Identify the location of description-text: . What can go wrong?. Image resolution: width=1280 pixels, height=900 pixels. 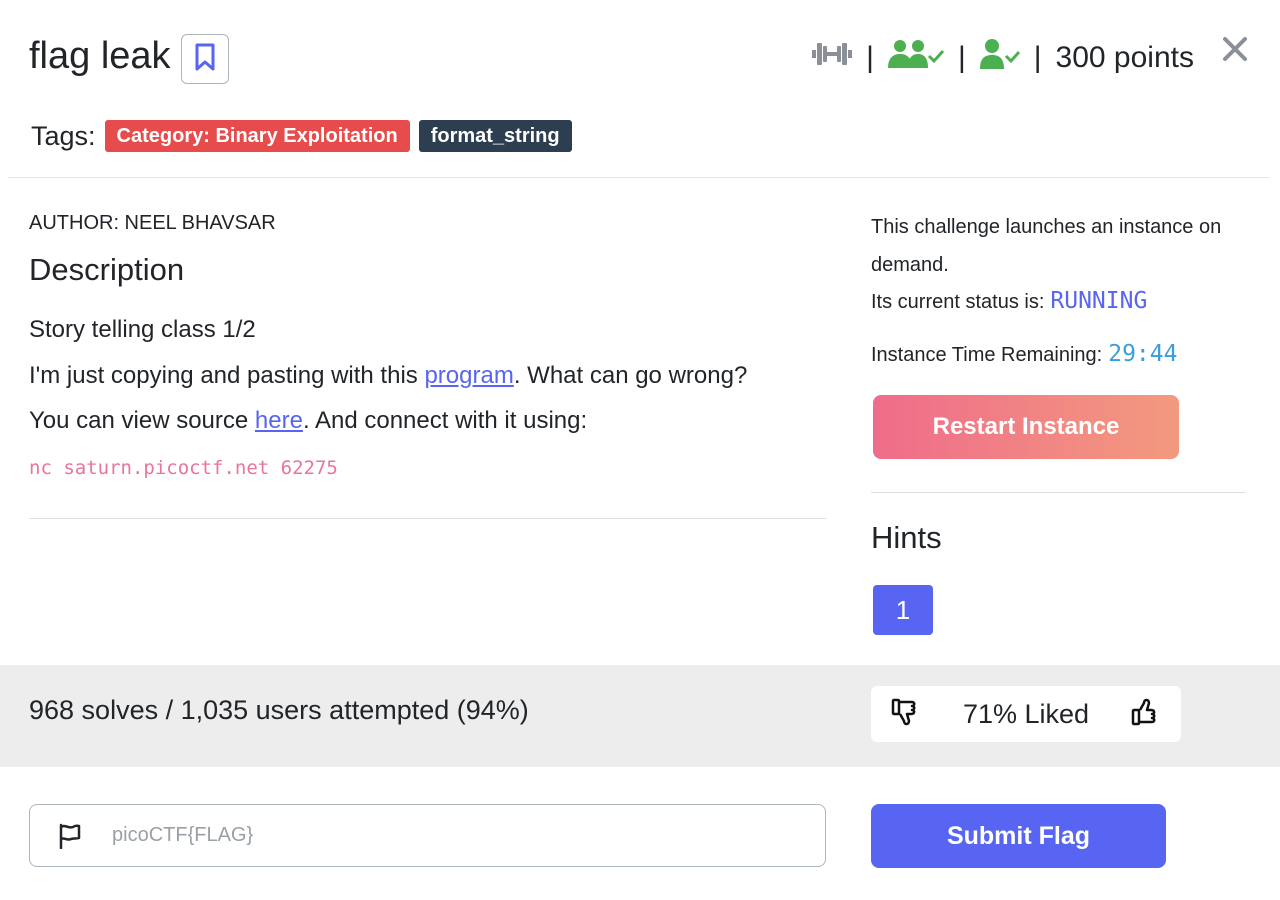
(630, 375).